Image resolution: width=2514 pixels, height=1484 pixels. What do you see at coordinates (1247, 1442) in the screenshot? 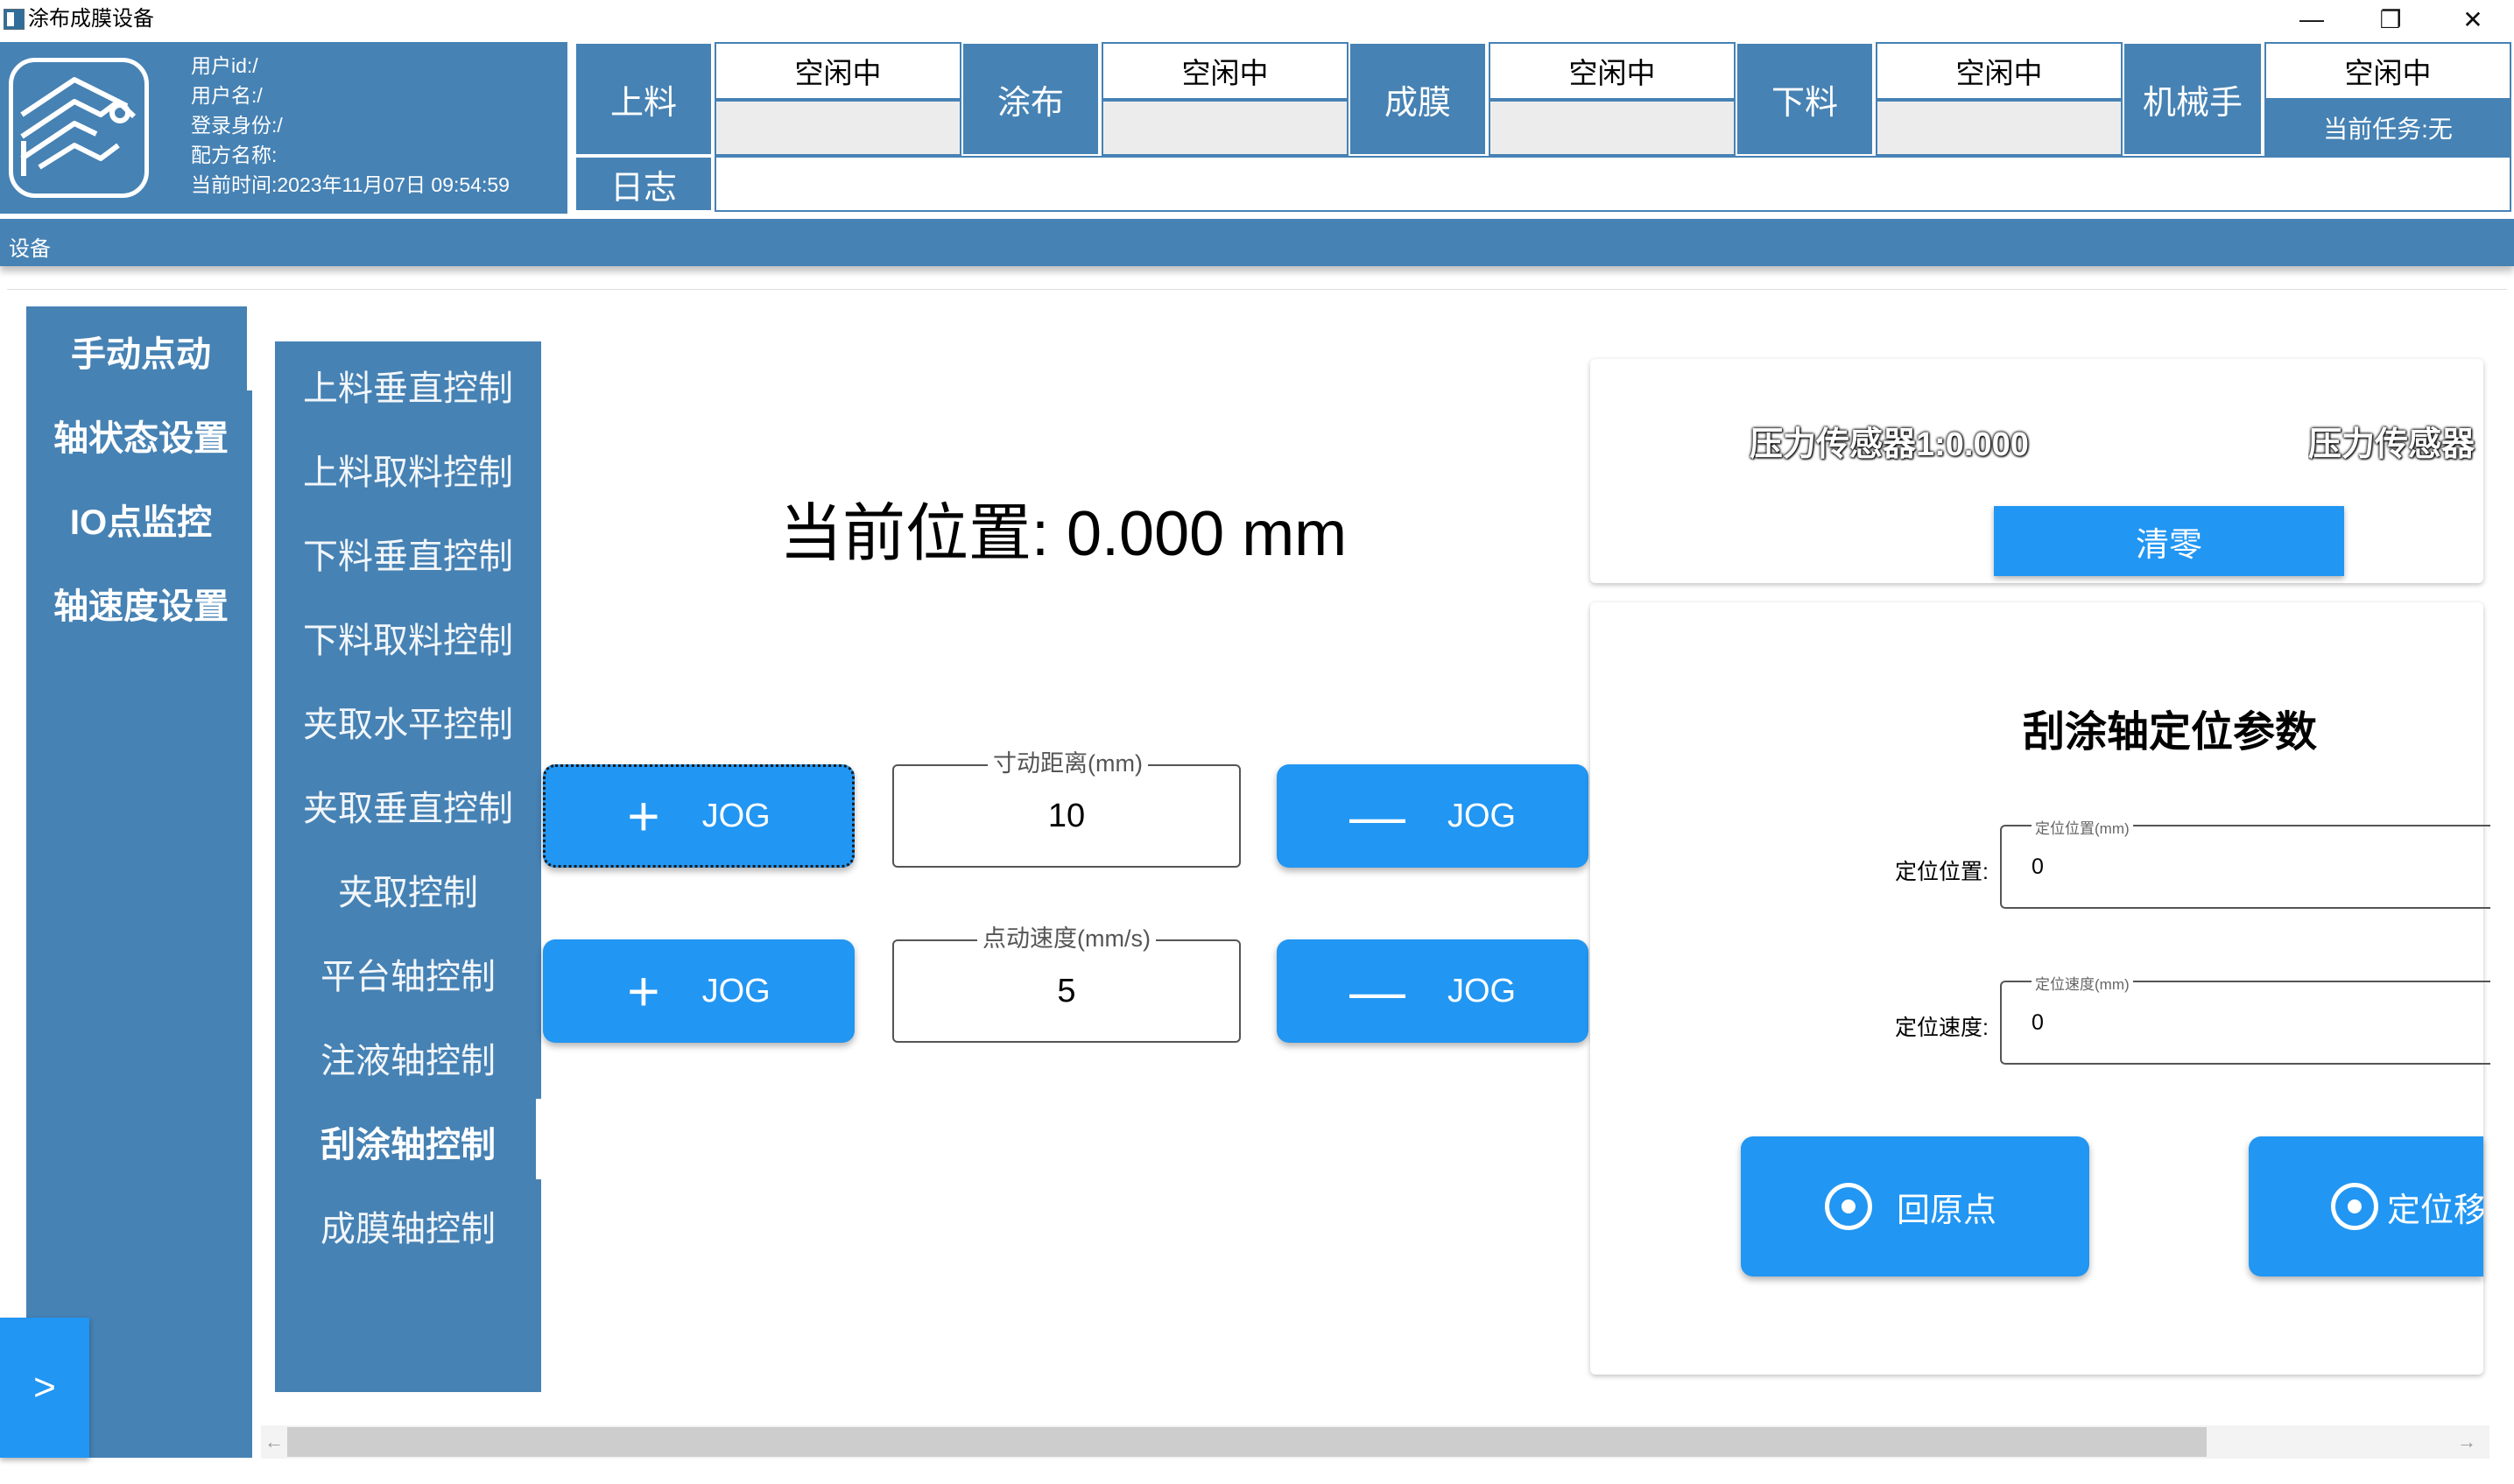
I see `scrollbar-thumb` at bounding box center [1247, 1442].